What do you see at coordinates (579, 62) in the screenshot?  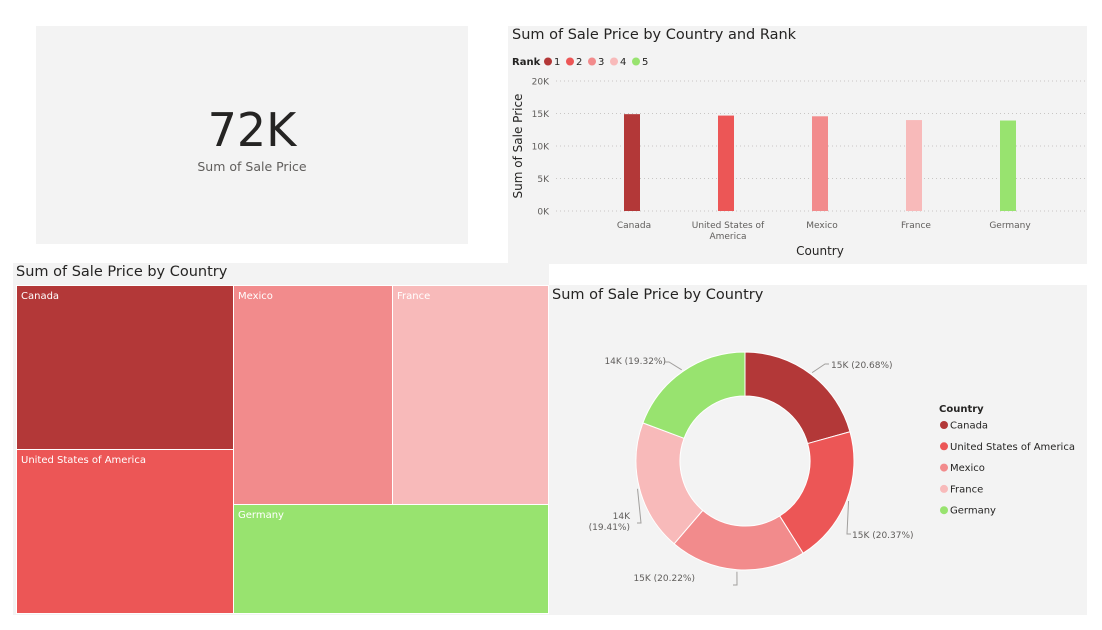 I see `bar-legend-label-2: 2` at bounding box center [579, 62].